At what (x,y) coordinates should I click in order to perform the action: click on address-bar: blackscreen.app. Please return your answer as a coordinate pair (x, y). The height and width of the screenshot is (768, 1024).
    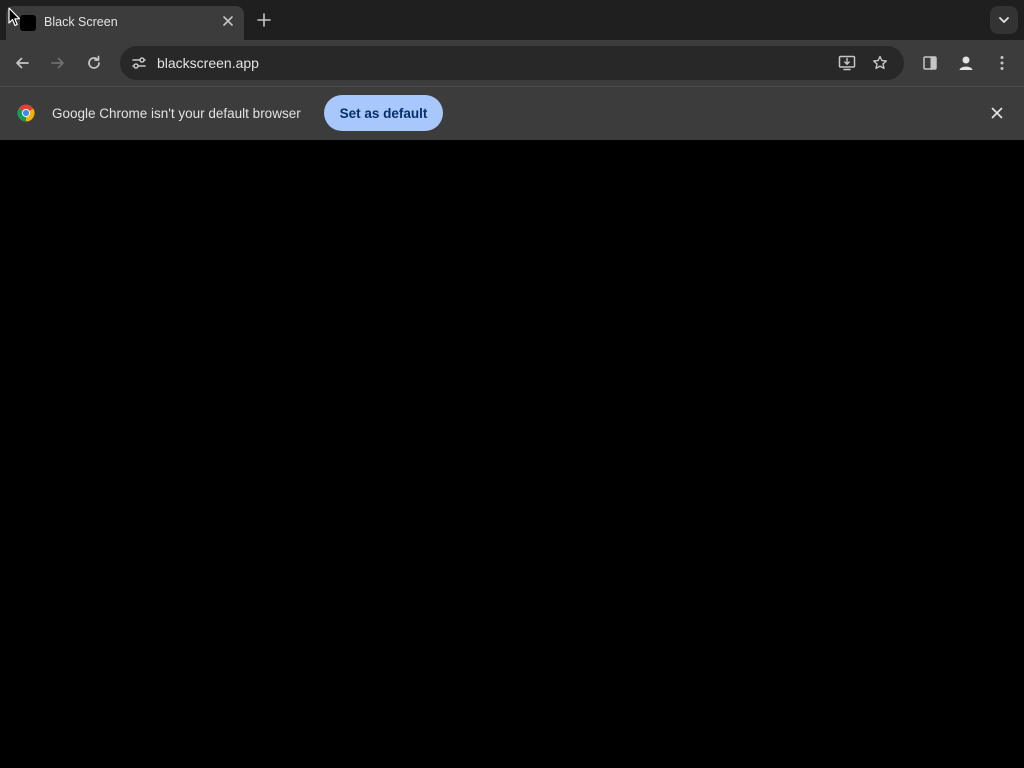
    Looking at the image, I should click on (512, 63).